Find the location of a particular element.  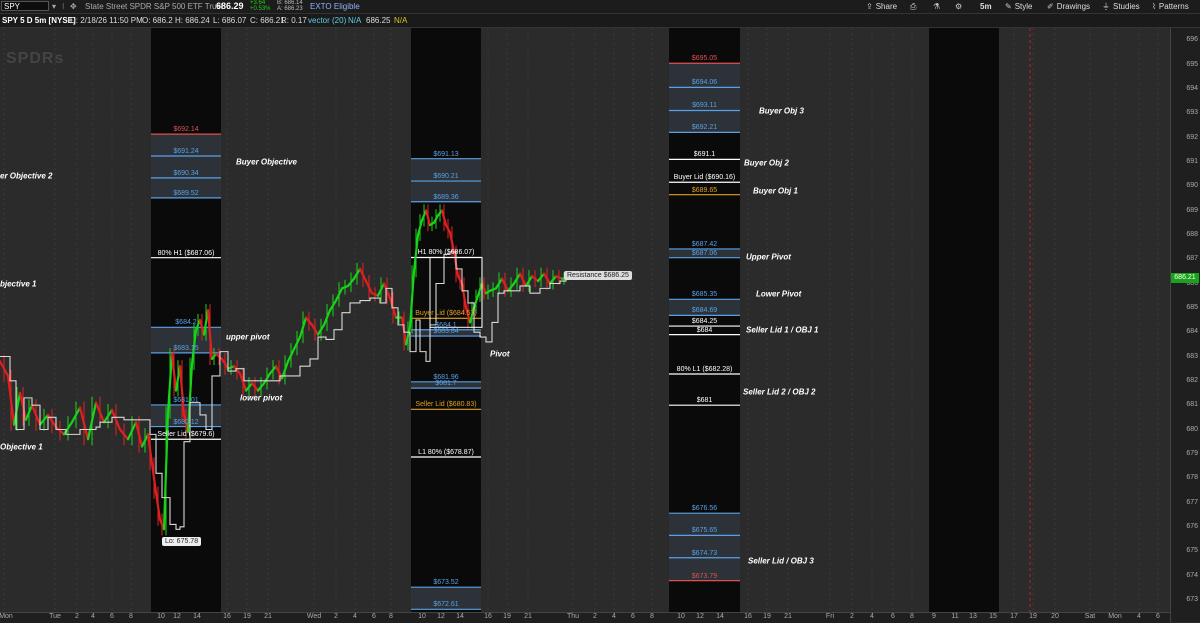

price-tick: 684 is located at coordinates (1192, 332).